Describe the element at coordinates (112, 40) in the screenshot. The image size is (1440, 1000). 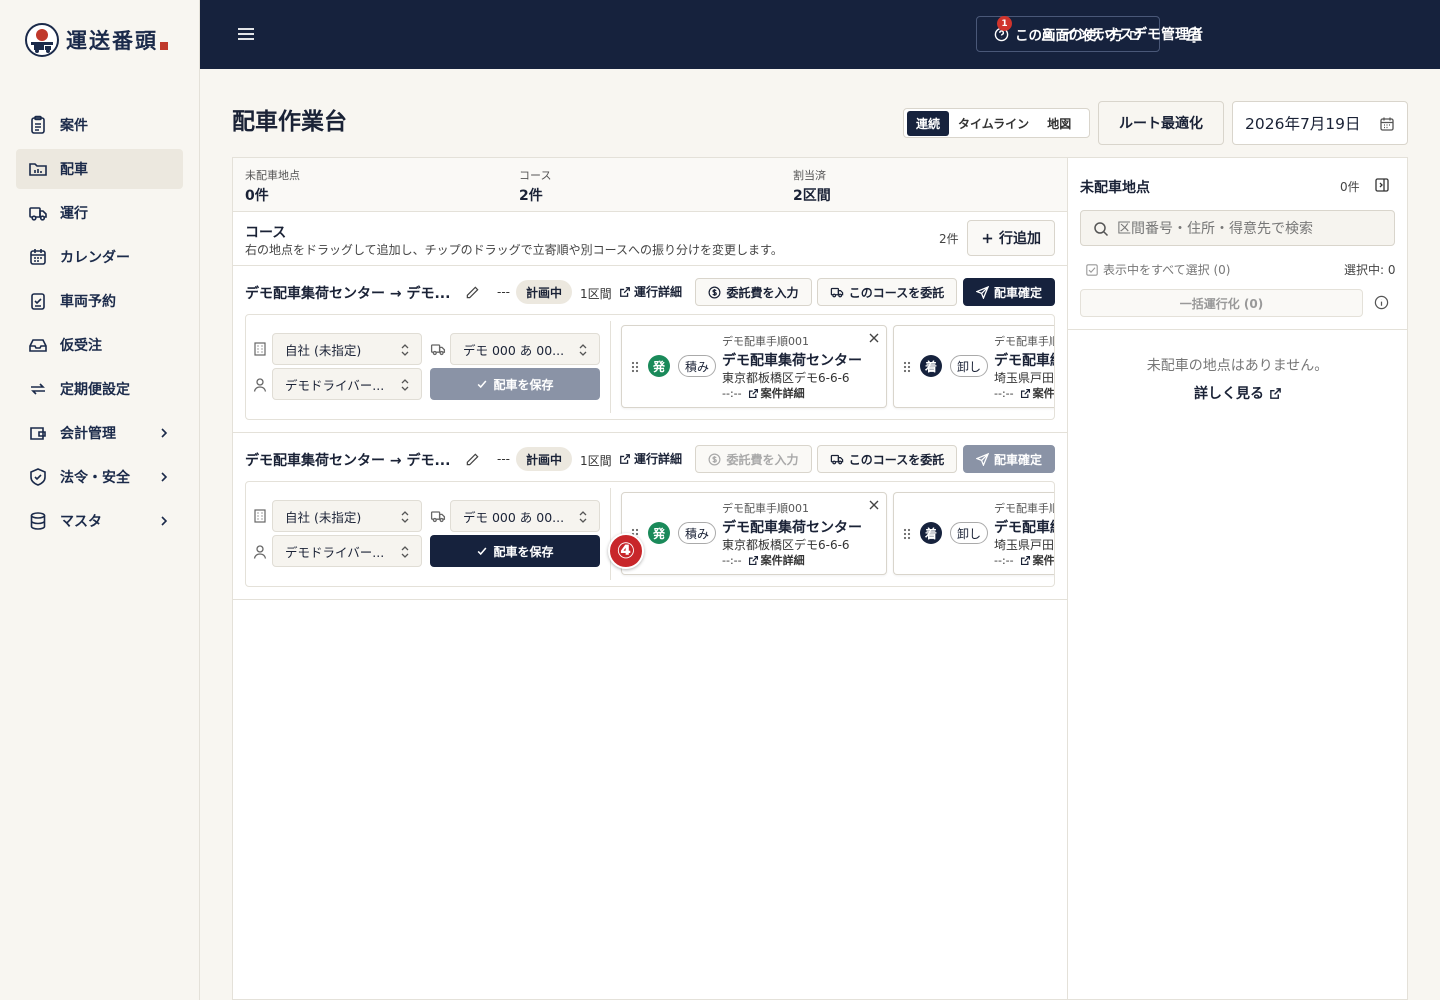
I see `brand-name: 運送番頭` at that location.